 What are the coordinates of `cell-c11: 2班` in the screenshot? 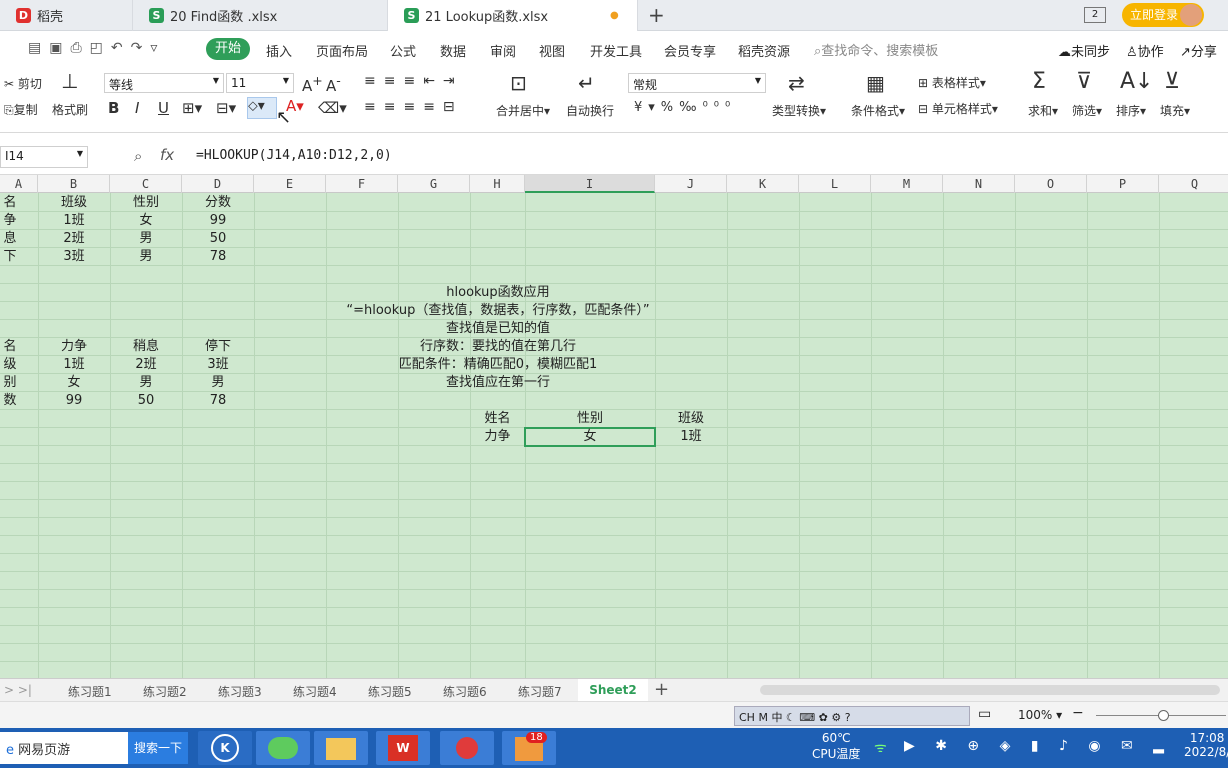 It's located at (146, 365).